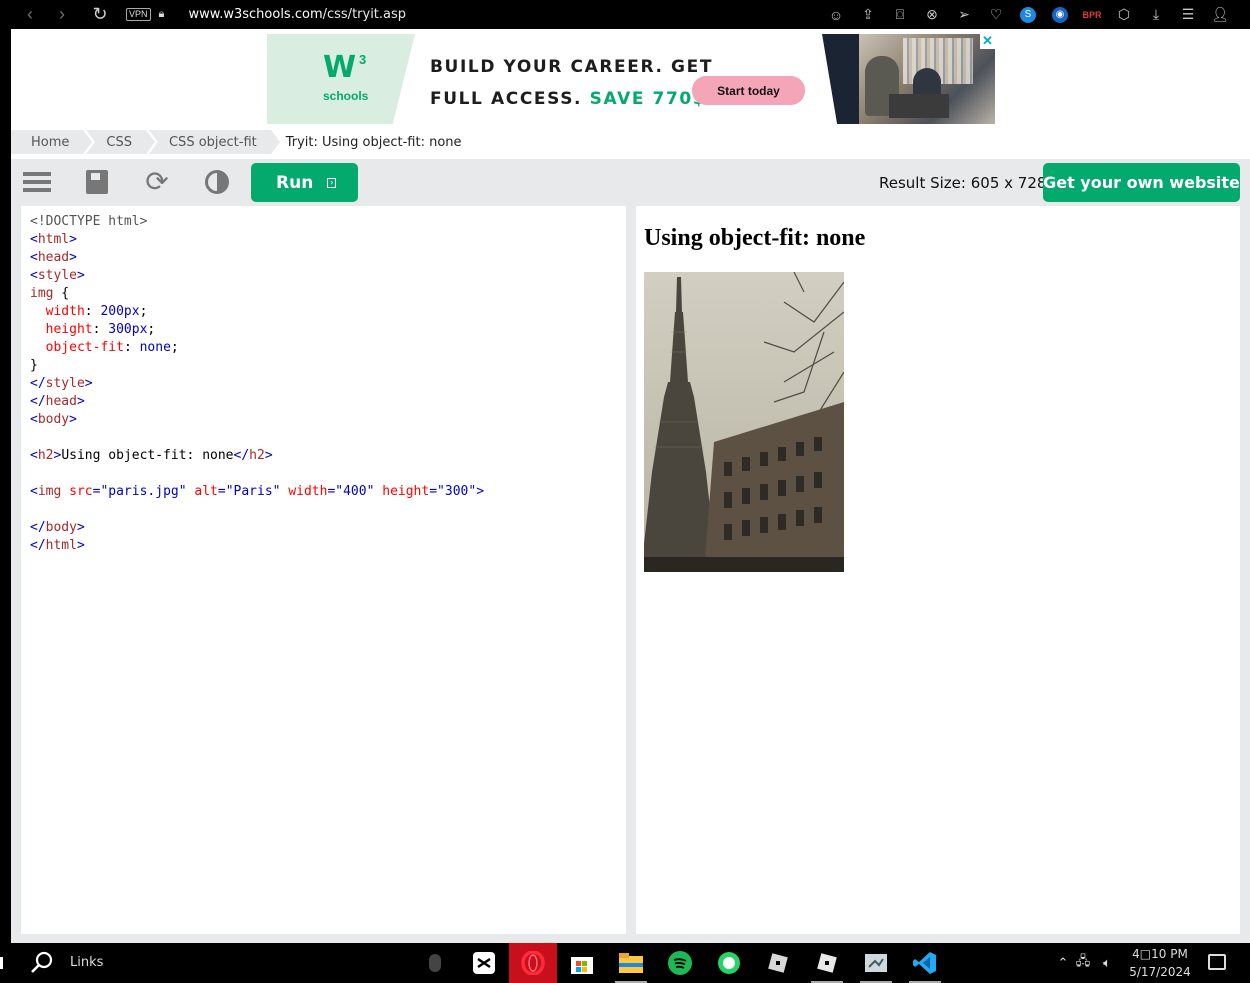  Describe the element at coordinates (925, 963) in the screenshot. I see `vscode-icon` at that location.